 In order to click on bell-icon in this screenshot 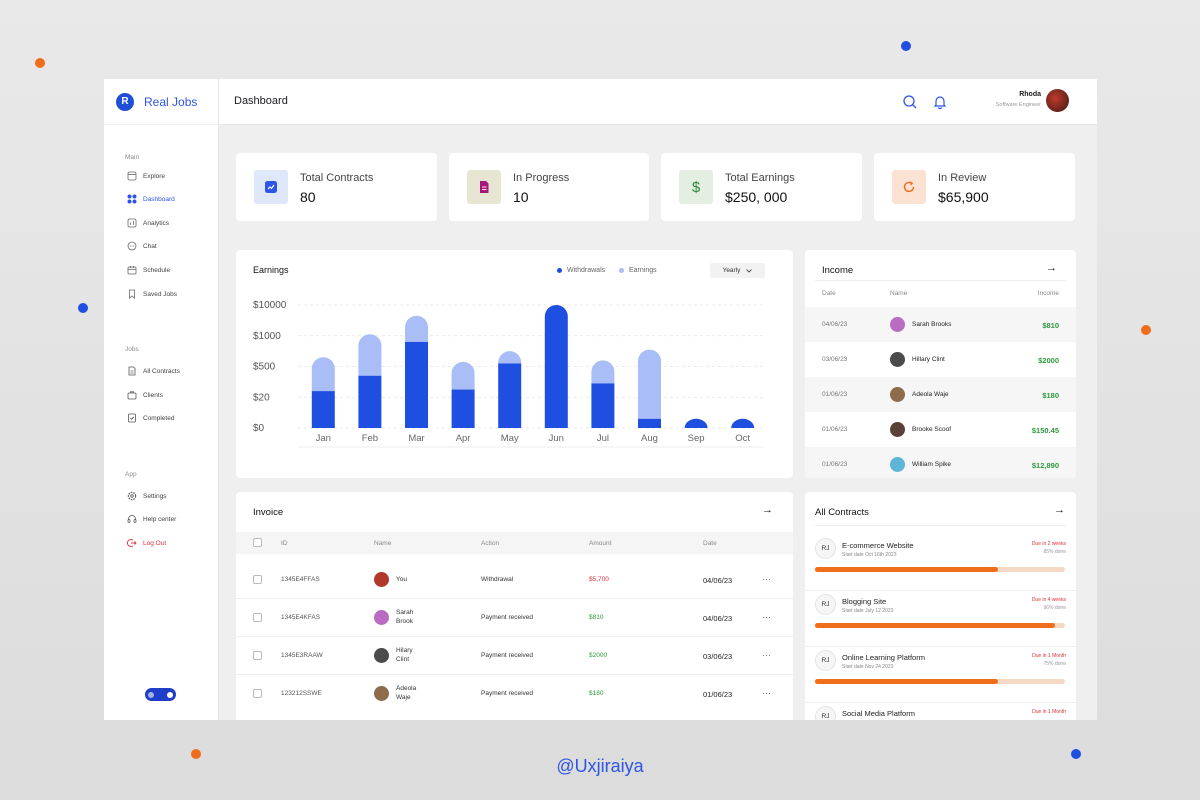, I will do `click(940, 102)`.